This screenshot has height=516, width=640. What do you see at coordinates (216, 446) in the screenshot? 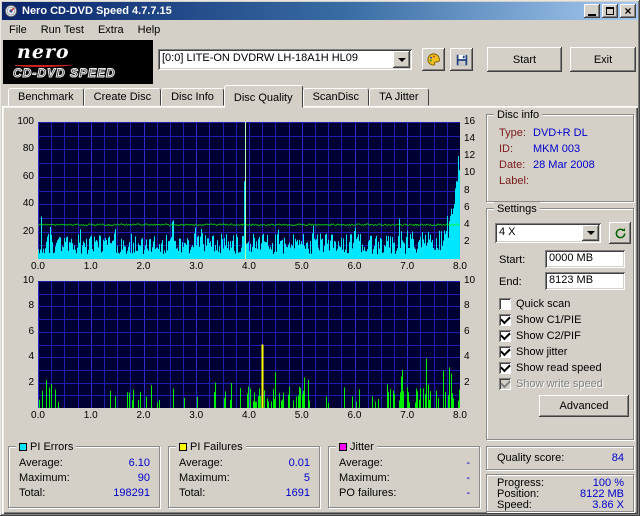
I see `pi-failures-legend-title: PI Failures` at bounding box center [216, 446].